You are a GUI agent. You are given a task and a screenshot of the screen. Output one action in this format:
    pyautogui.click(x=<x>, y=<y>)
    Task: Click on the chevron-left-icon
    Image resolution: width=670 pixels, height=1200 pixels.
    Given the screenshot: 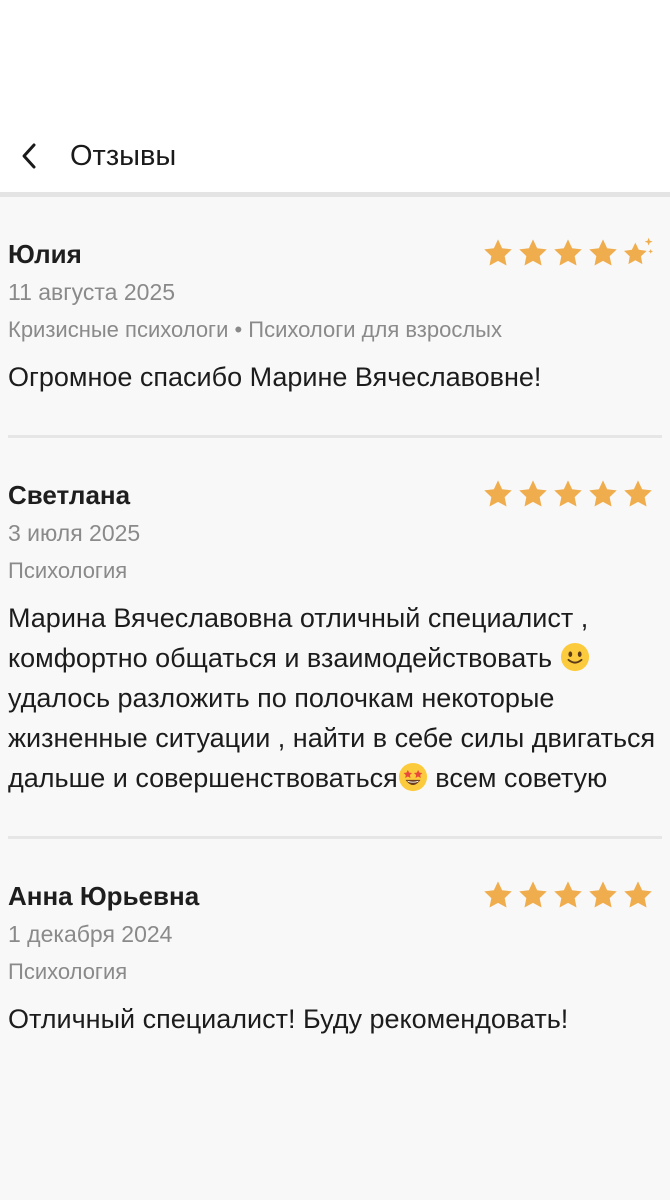 What is the action you would take?
    pyautogui.click(x=29, y=156)
    